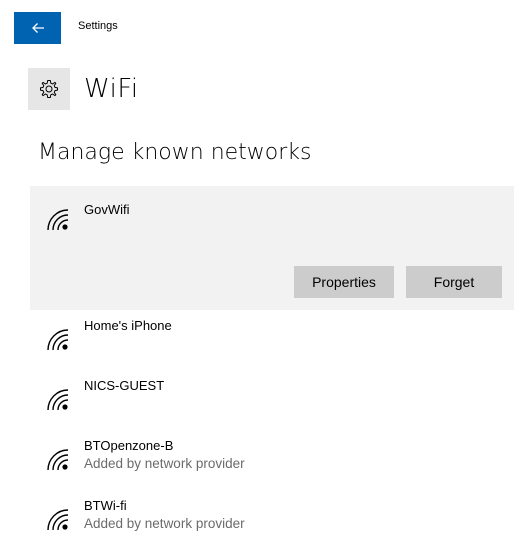 The width and height of the screenshot is (514, 552). What do you see at coordinates (272, 400) in the screenshot?
I see `network-item-nics-guest: NICS-GUEST` at bounding box center [272, 400].